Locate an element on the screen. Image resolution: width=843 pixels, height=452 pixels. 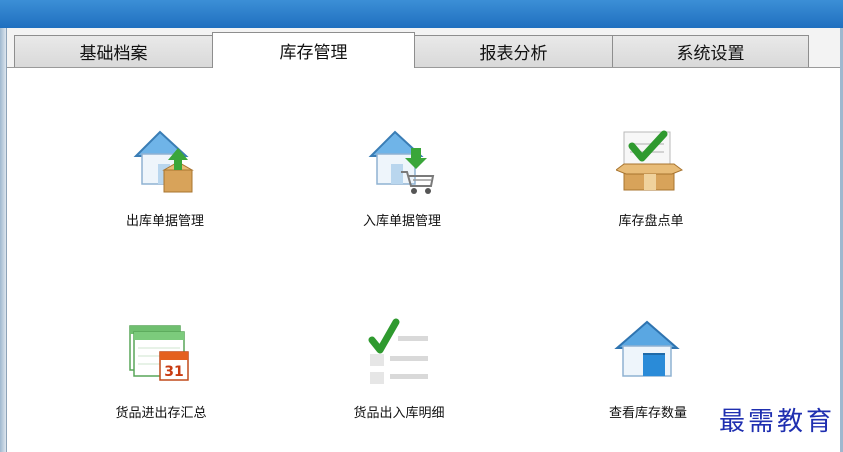
tab-report-analysis: 报表分析 is located at coordinates (513, 51).